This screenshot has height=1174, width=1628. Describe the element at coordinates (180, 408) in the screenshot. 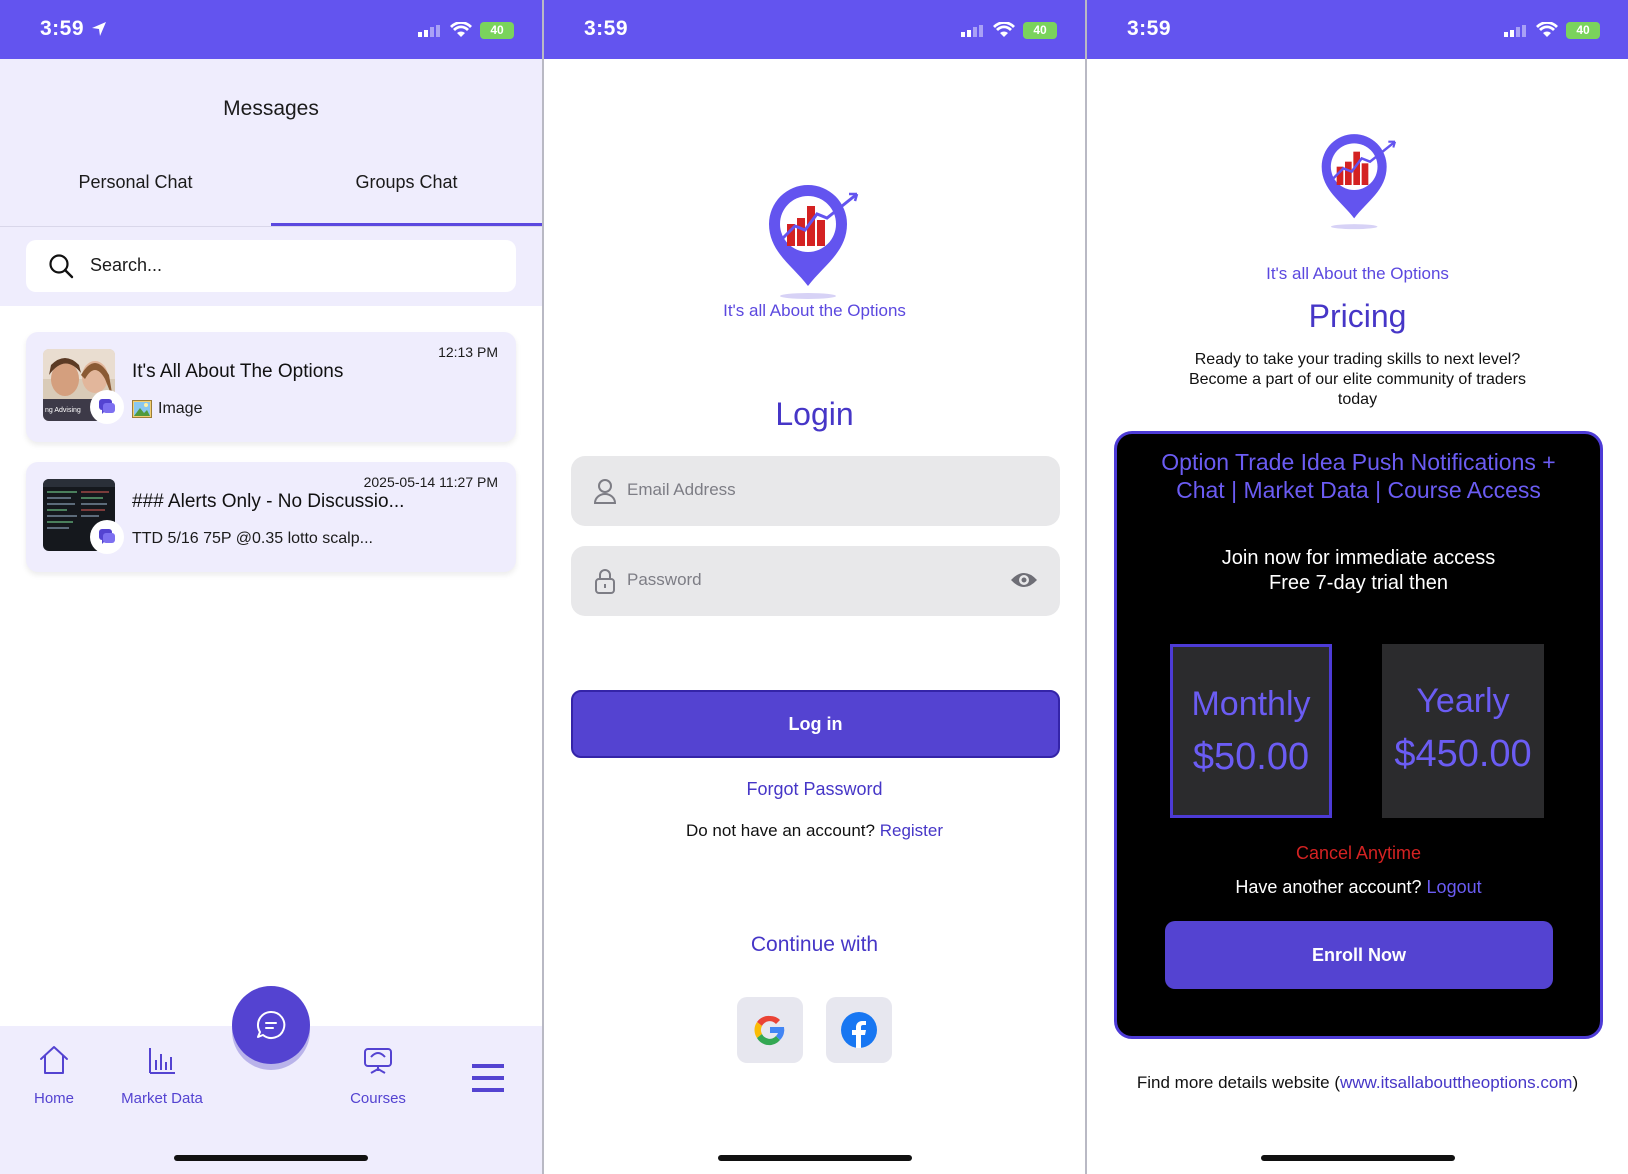

I see `chat-preview-text: Image` at that location.